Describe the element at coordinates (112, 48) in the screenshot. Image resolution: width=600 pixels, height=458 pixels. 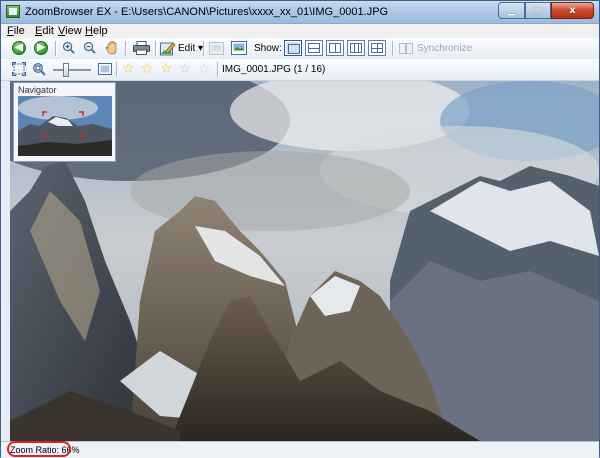
I see `hand-pan-icon` at that location.